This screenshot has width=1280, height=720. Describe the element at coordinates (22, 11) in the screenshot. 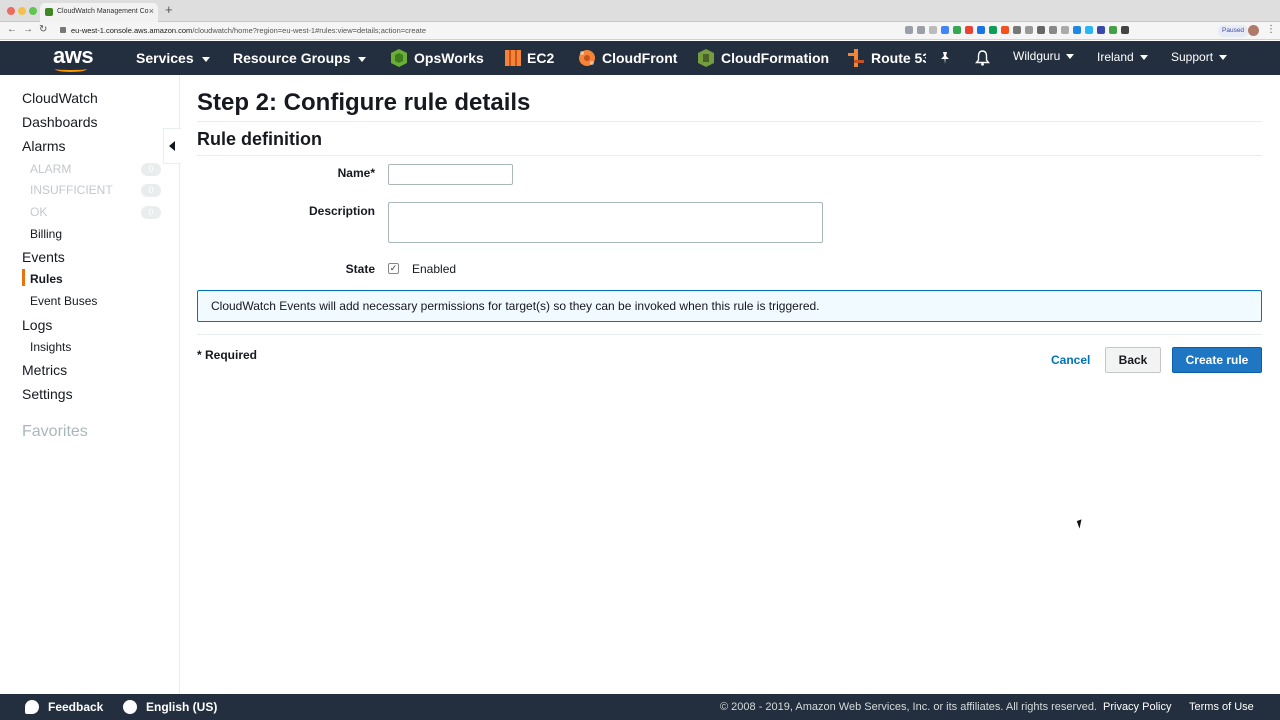

I see `minimize-window-button` at that location.